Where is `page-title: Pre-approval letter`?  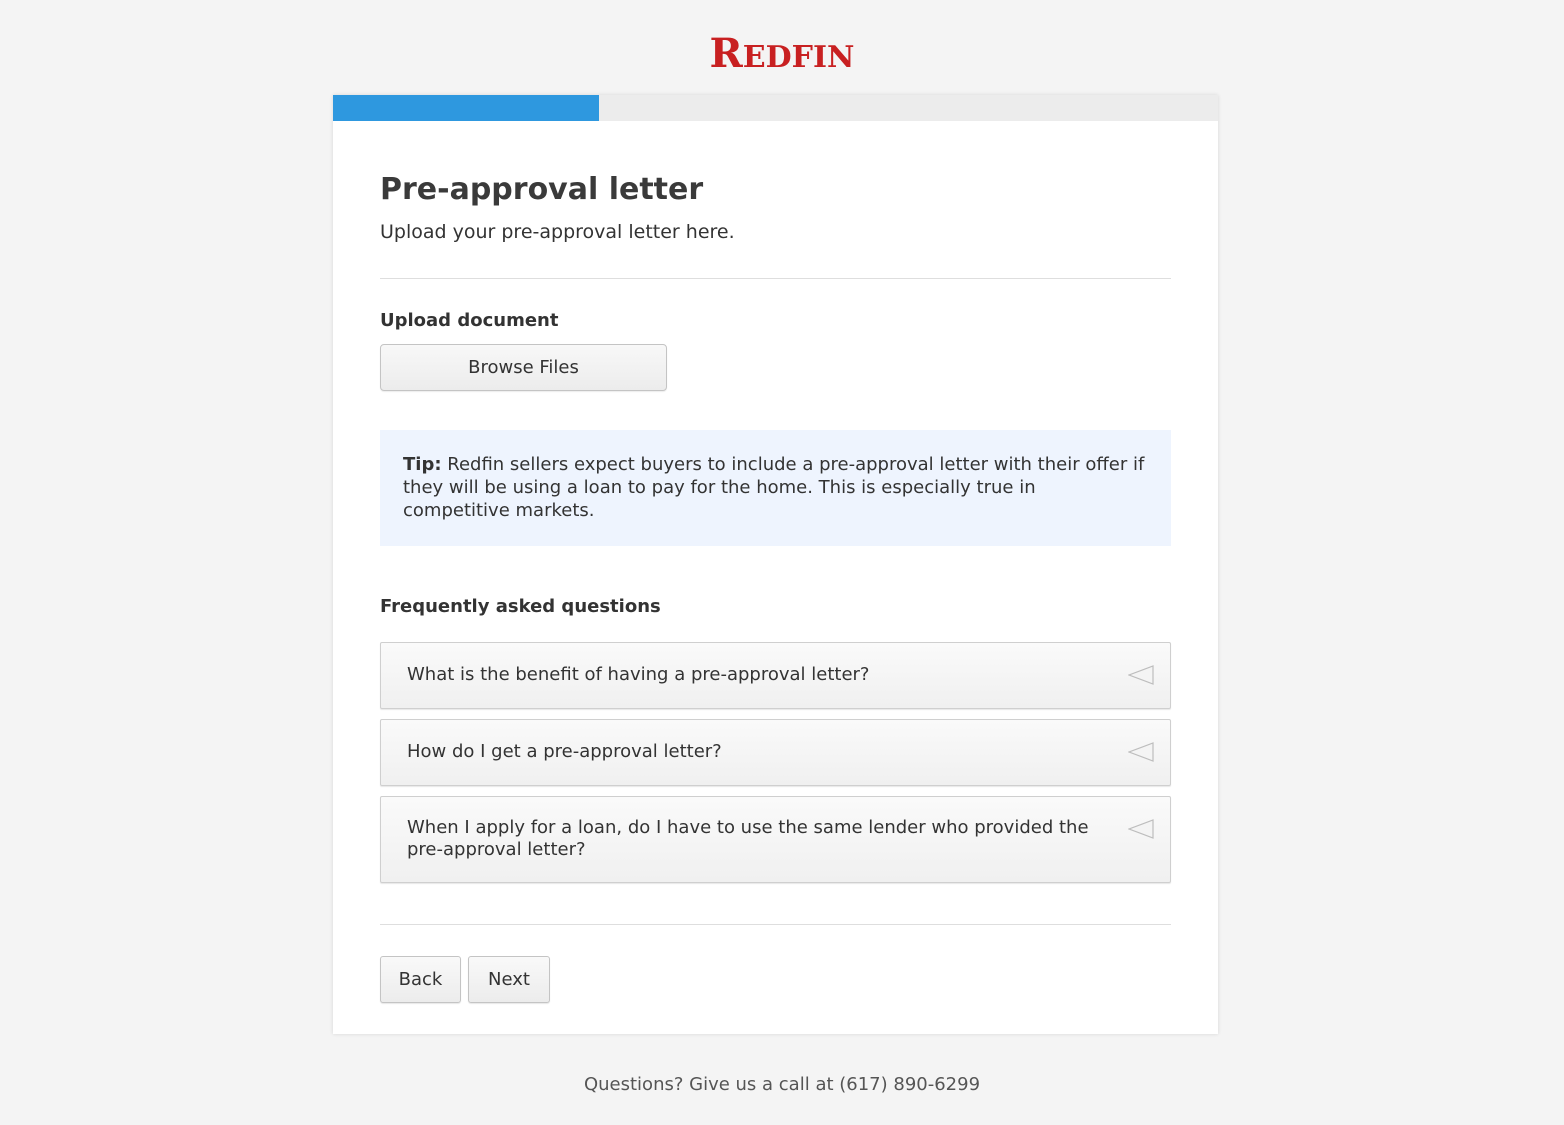
page-title: Pre-approval letter is located at coordinates (542, 189).